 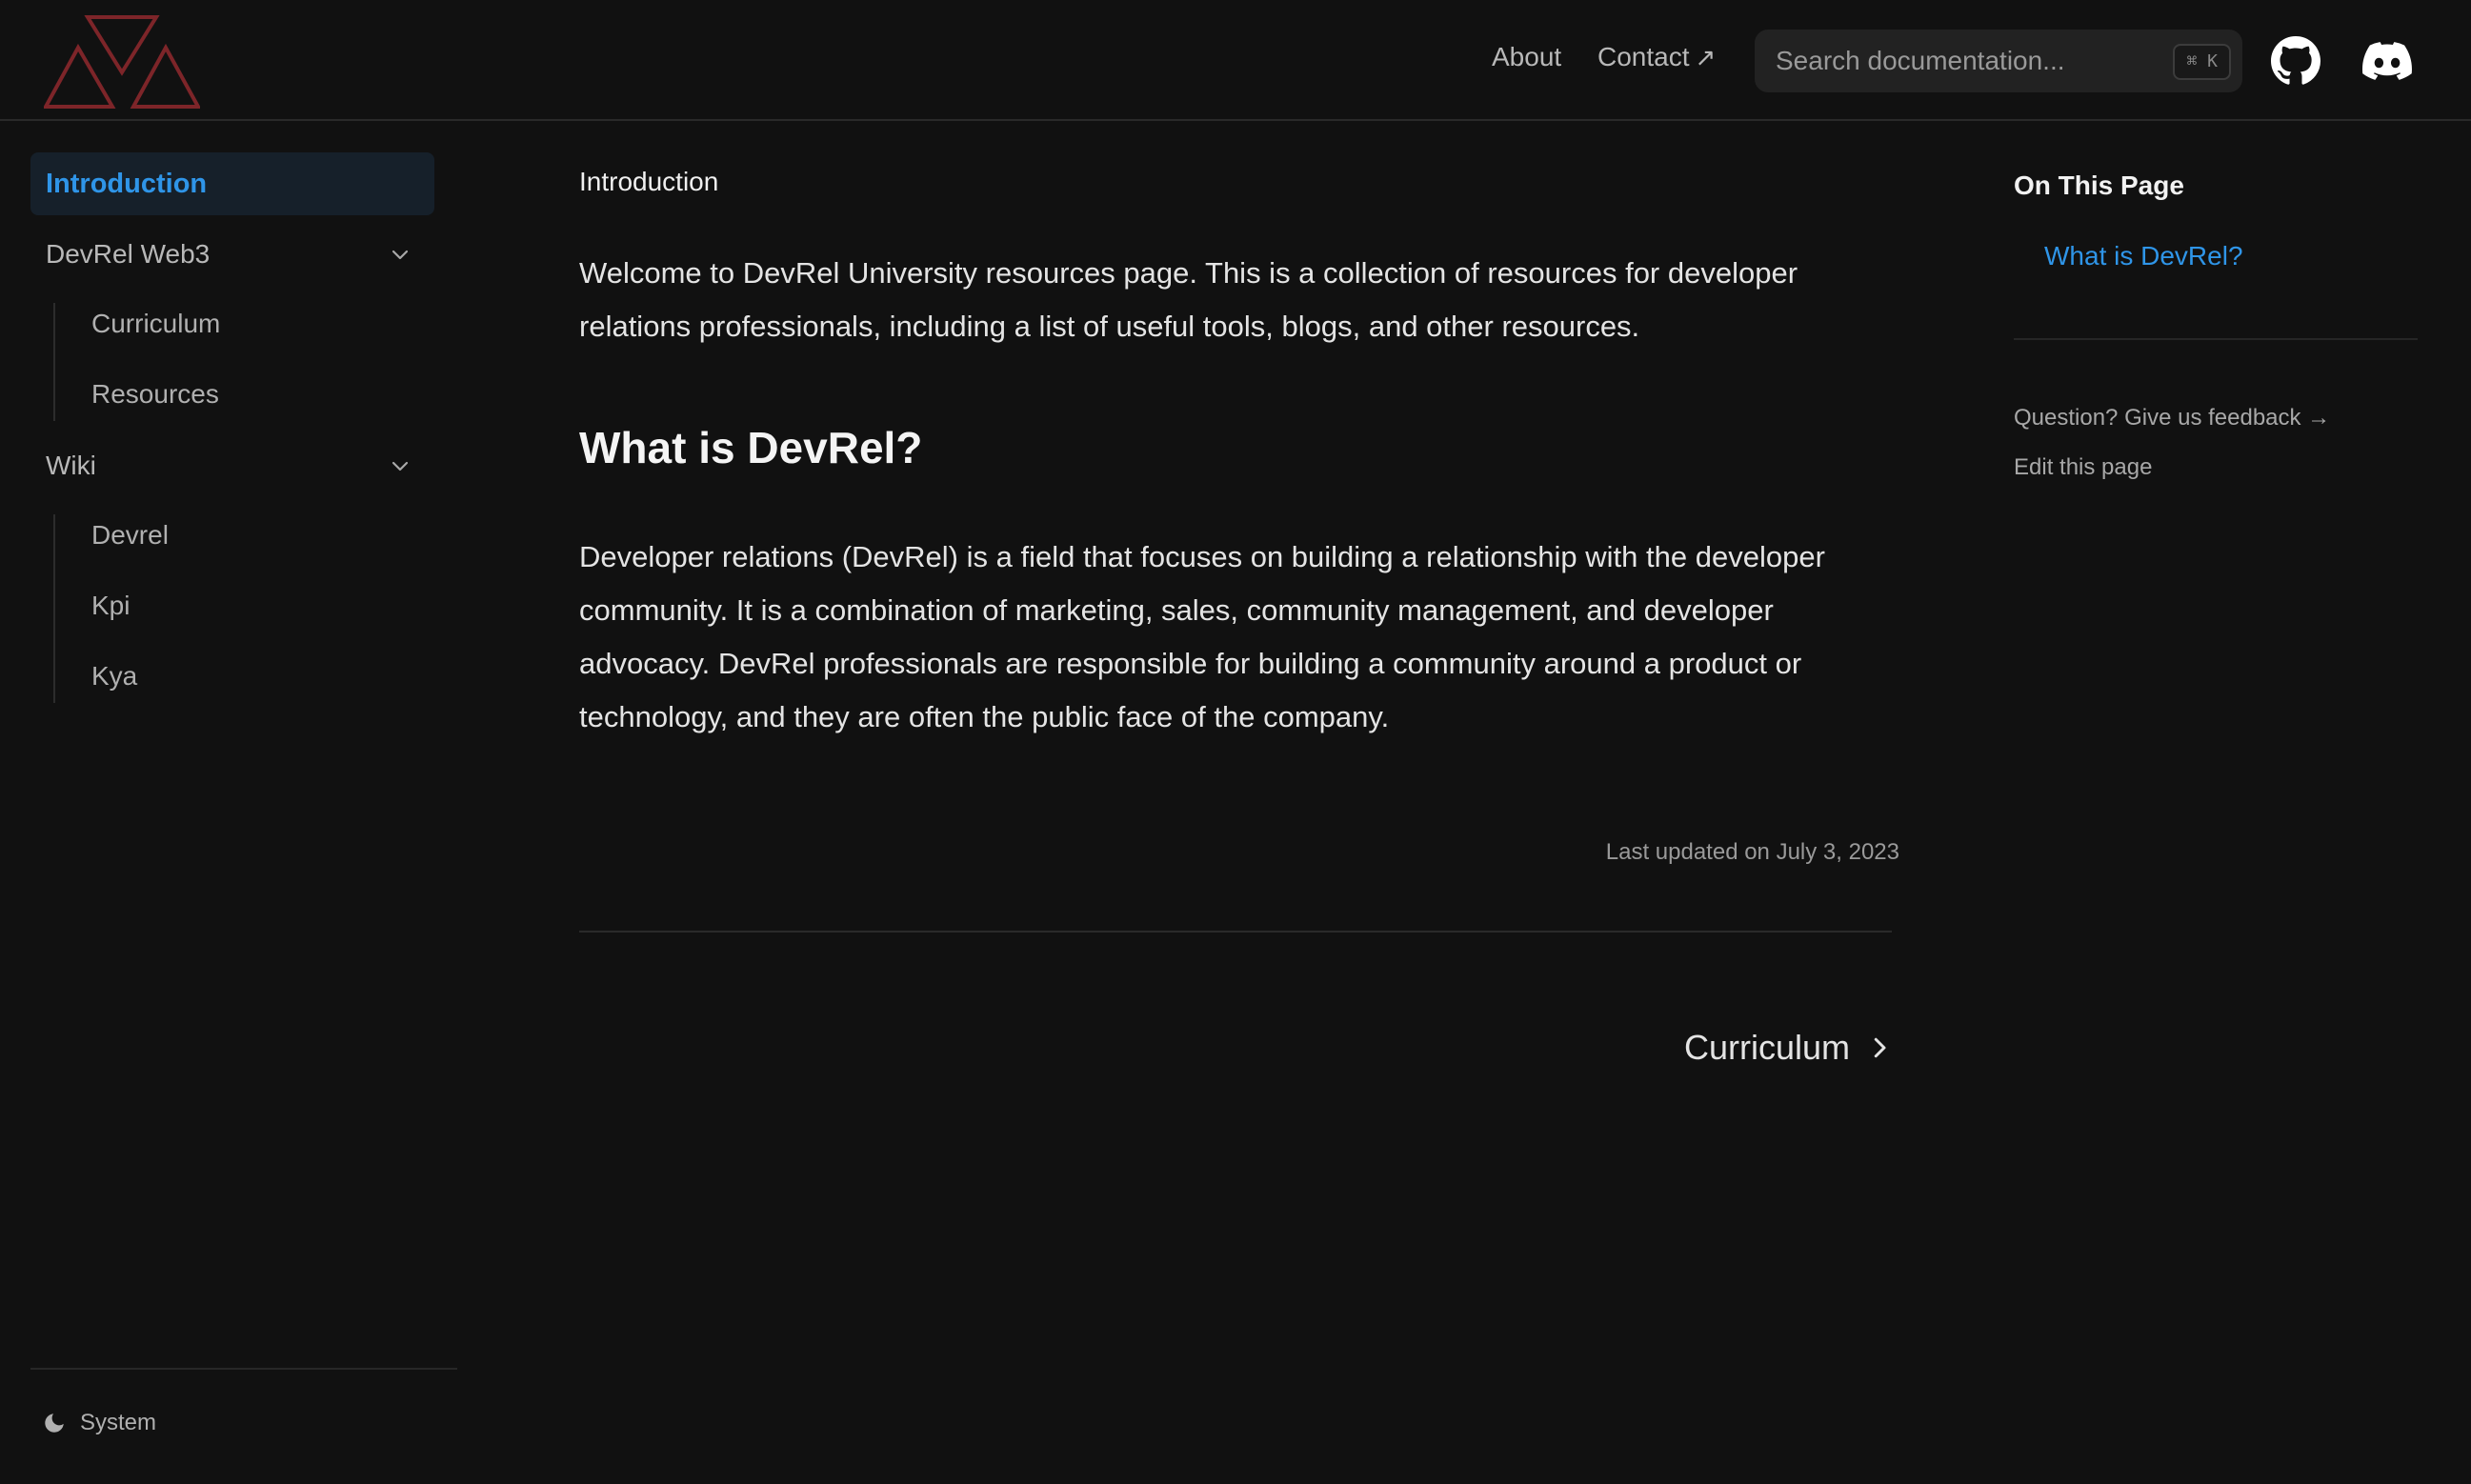 I want to click on sidebar-item-kpi: Kpi, so click(x=248, y=606).